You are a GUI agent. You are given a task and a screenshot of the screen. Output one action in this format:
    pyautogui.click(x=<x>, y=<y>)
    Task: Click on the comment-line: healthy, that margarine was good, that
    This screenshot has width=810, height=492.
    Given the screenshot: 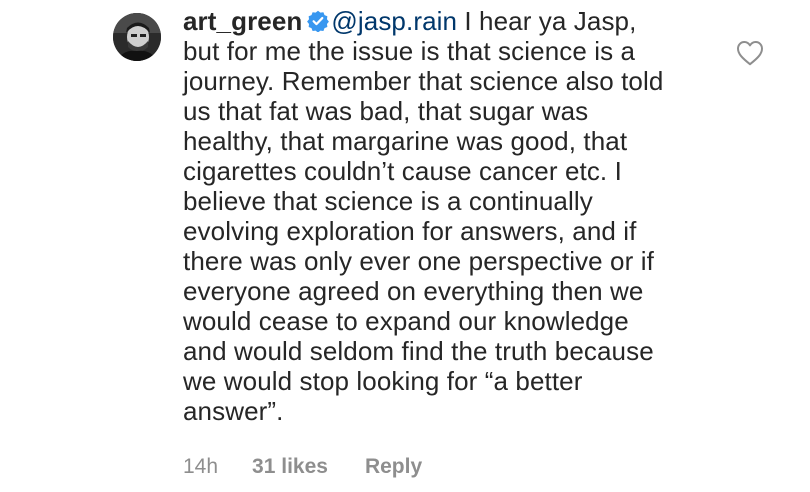 What is the action you would take?
    pyautogui.click(x=405, y=141)
    